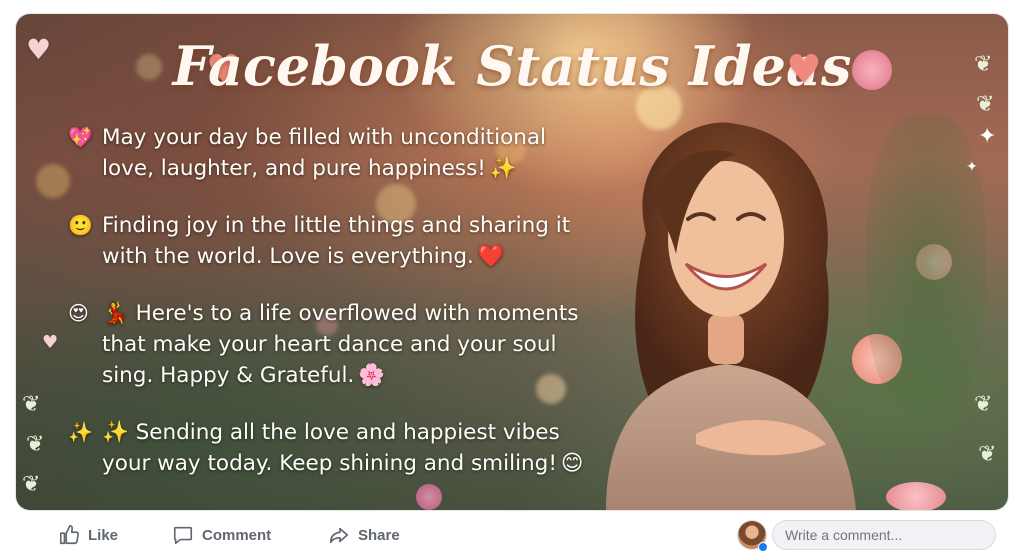 This screenshot has width=1024, height=559. I want to click on post-title: Facebook Status Ideas, so click(512, 66).